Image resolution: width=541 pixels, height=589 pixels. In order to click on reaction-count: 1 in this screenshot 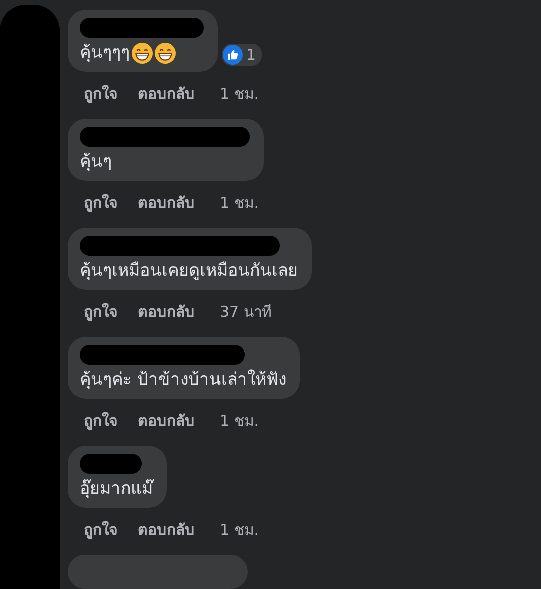, I will do `click(251, 55)`.